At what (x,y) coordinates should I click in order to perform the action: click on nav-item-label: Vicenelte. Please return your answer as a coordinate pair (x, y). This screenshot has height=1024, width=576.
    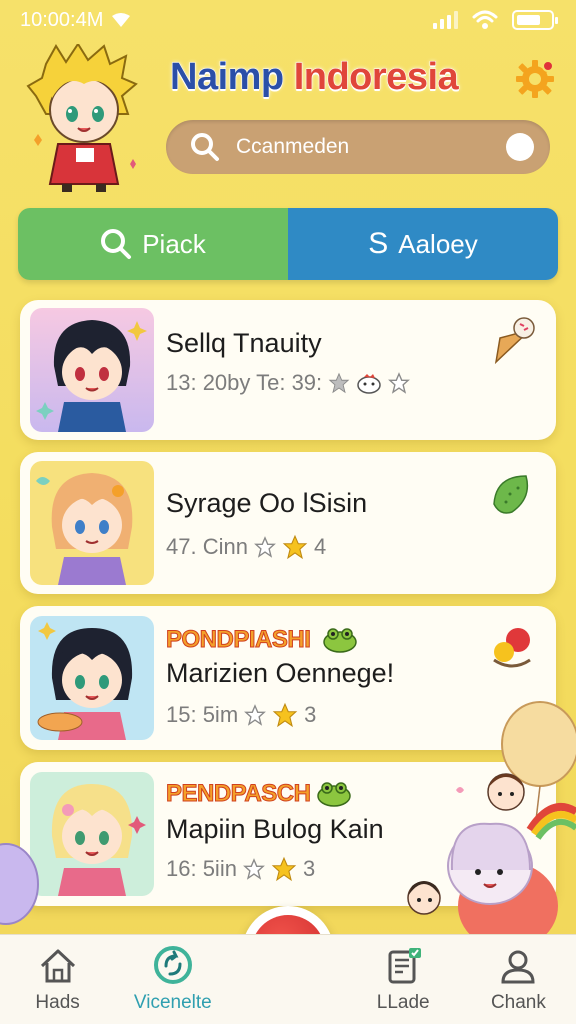
    Looking at the image, I should click on (172, 1002).